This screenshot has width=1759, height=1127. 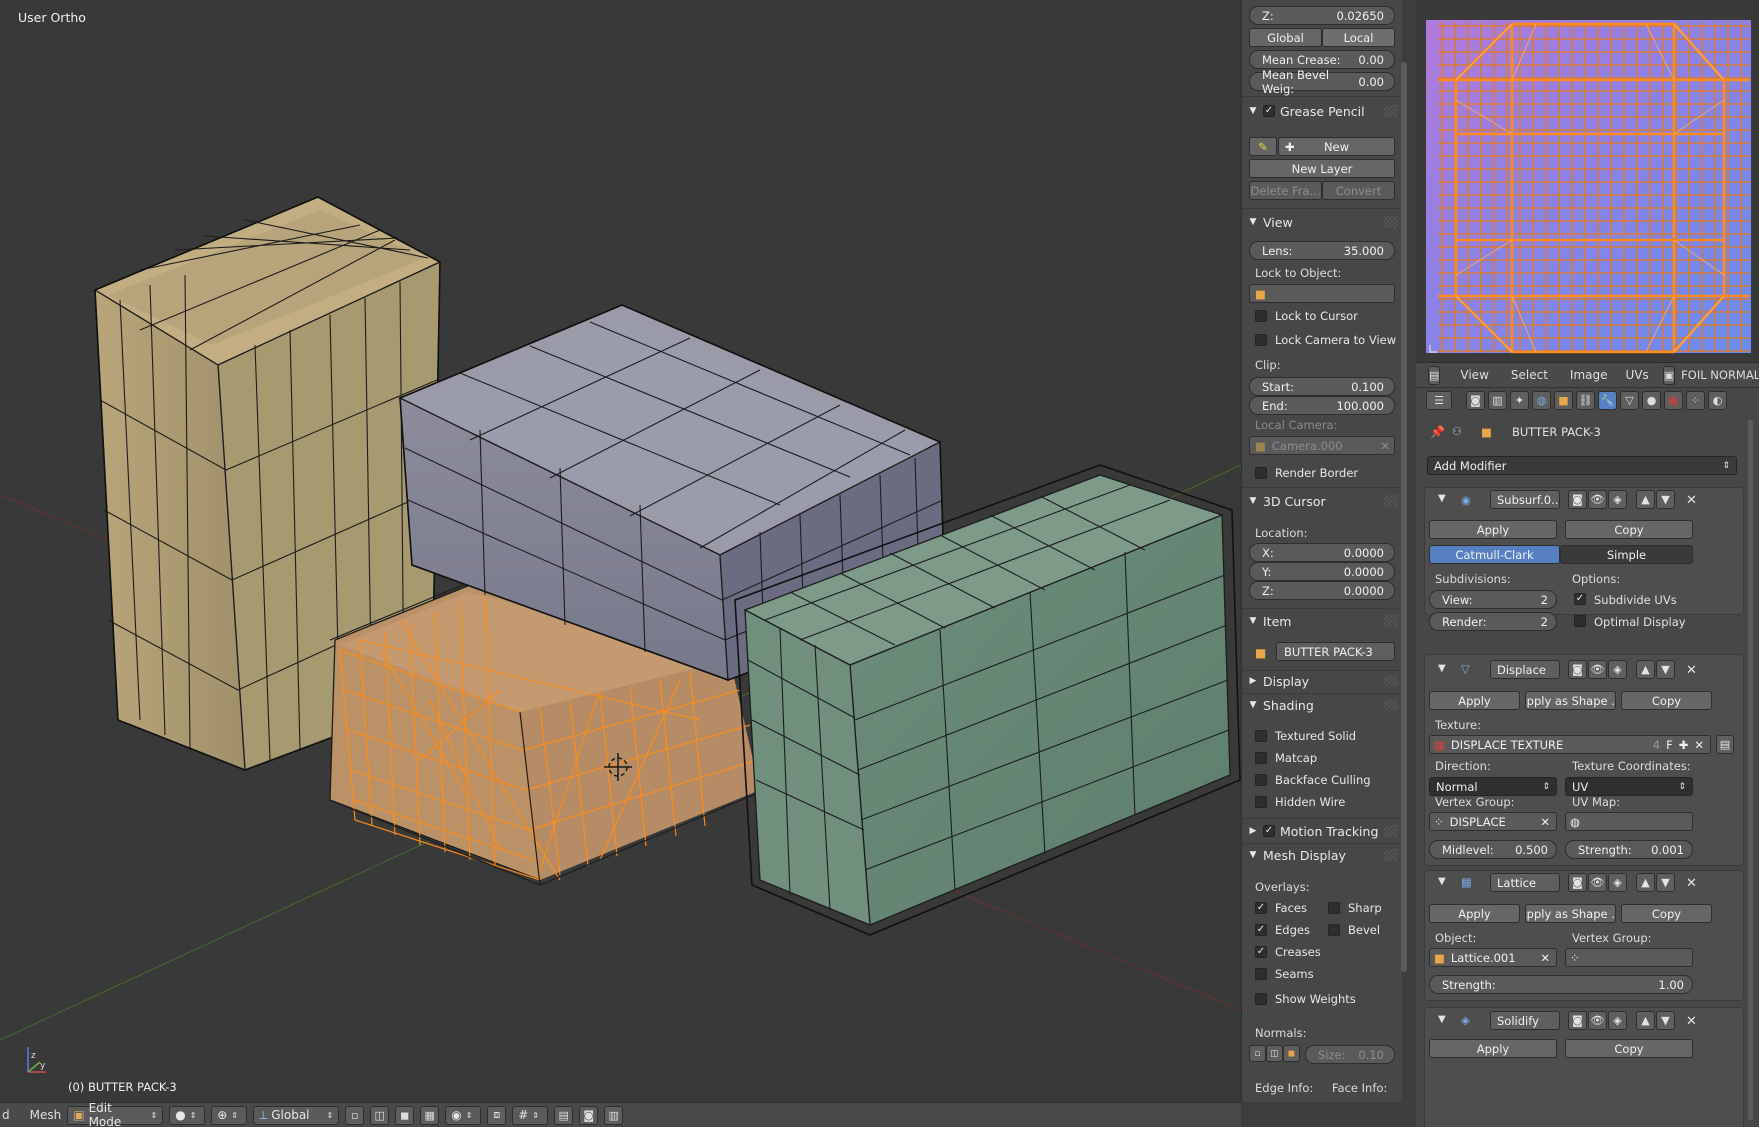 I want to click on uv-texture-canvas, so click(x=1587, y=181).